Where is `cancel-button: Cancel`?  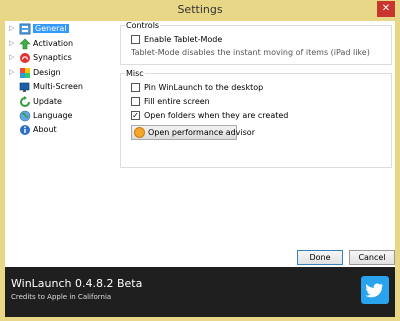 cancel-button: Cancel is located at coordinates (372, 257).